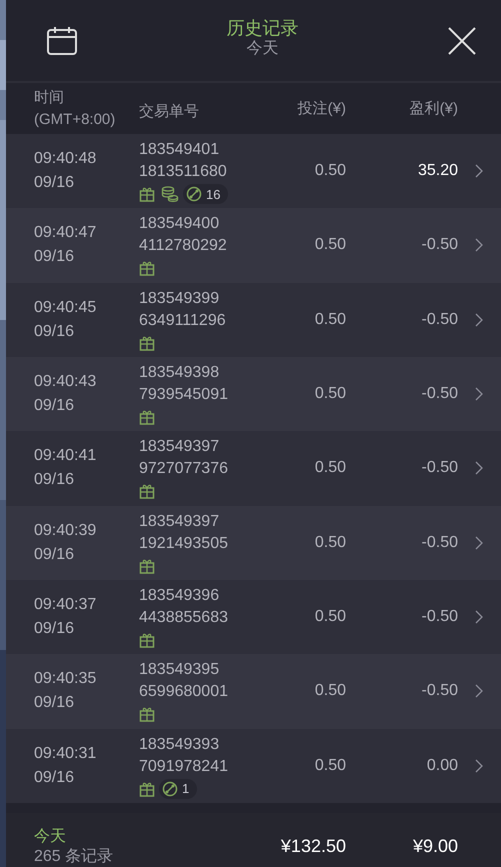 This screenshot has height=867, width=501. What do you see at coordinates (253, 245) in the screenshot?
I see `history-row: 09:40:47 09/16 183549400 4112780292 0.50 -0.50` at bounding box center [253, 245].